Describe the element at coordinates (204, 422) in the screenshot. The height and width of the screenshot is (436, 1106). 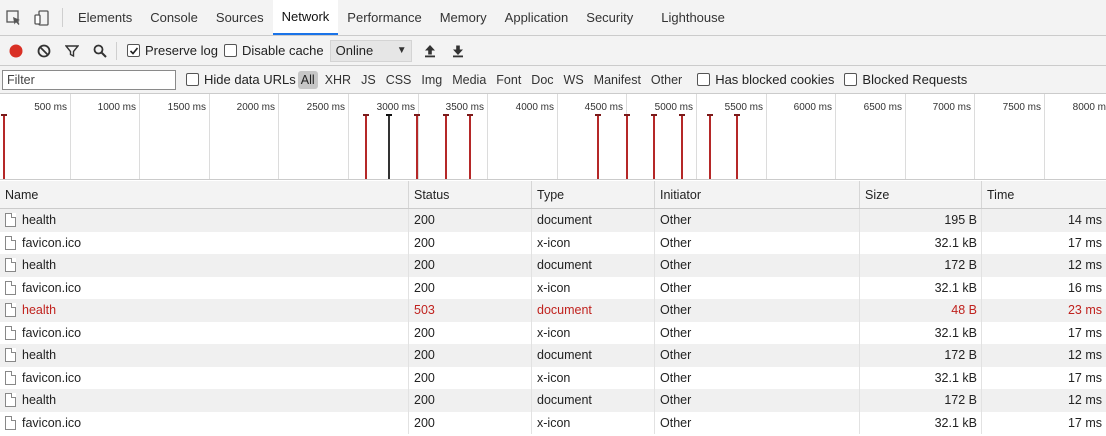
I see `cell-name: favicon.ico` at that location.